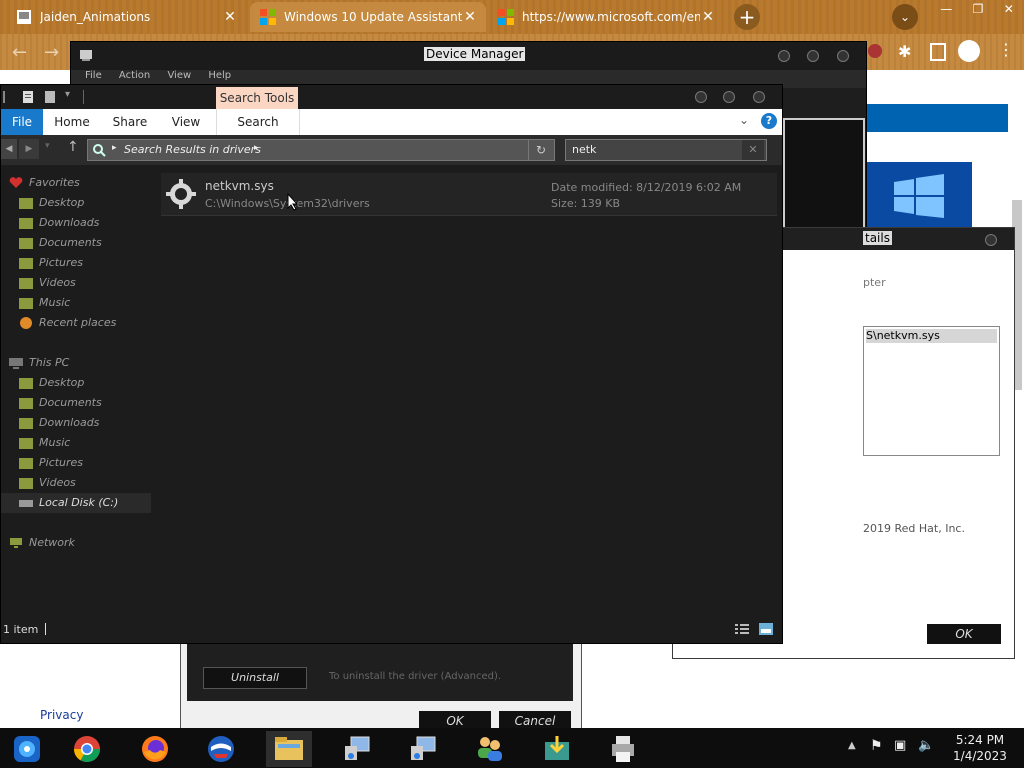 The image size is (1024, 768). Describe the element at coordinates (321, 150) in the screenshot. I see `address-bar: ▸ Search Results in drivers ▸ ↻` at that location.